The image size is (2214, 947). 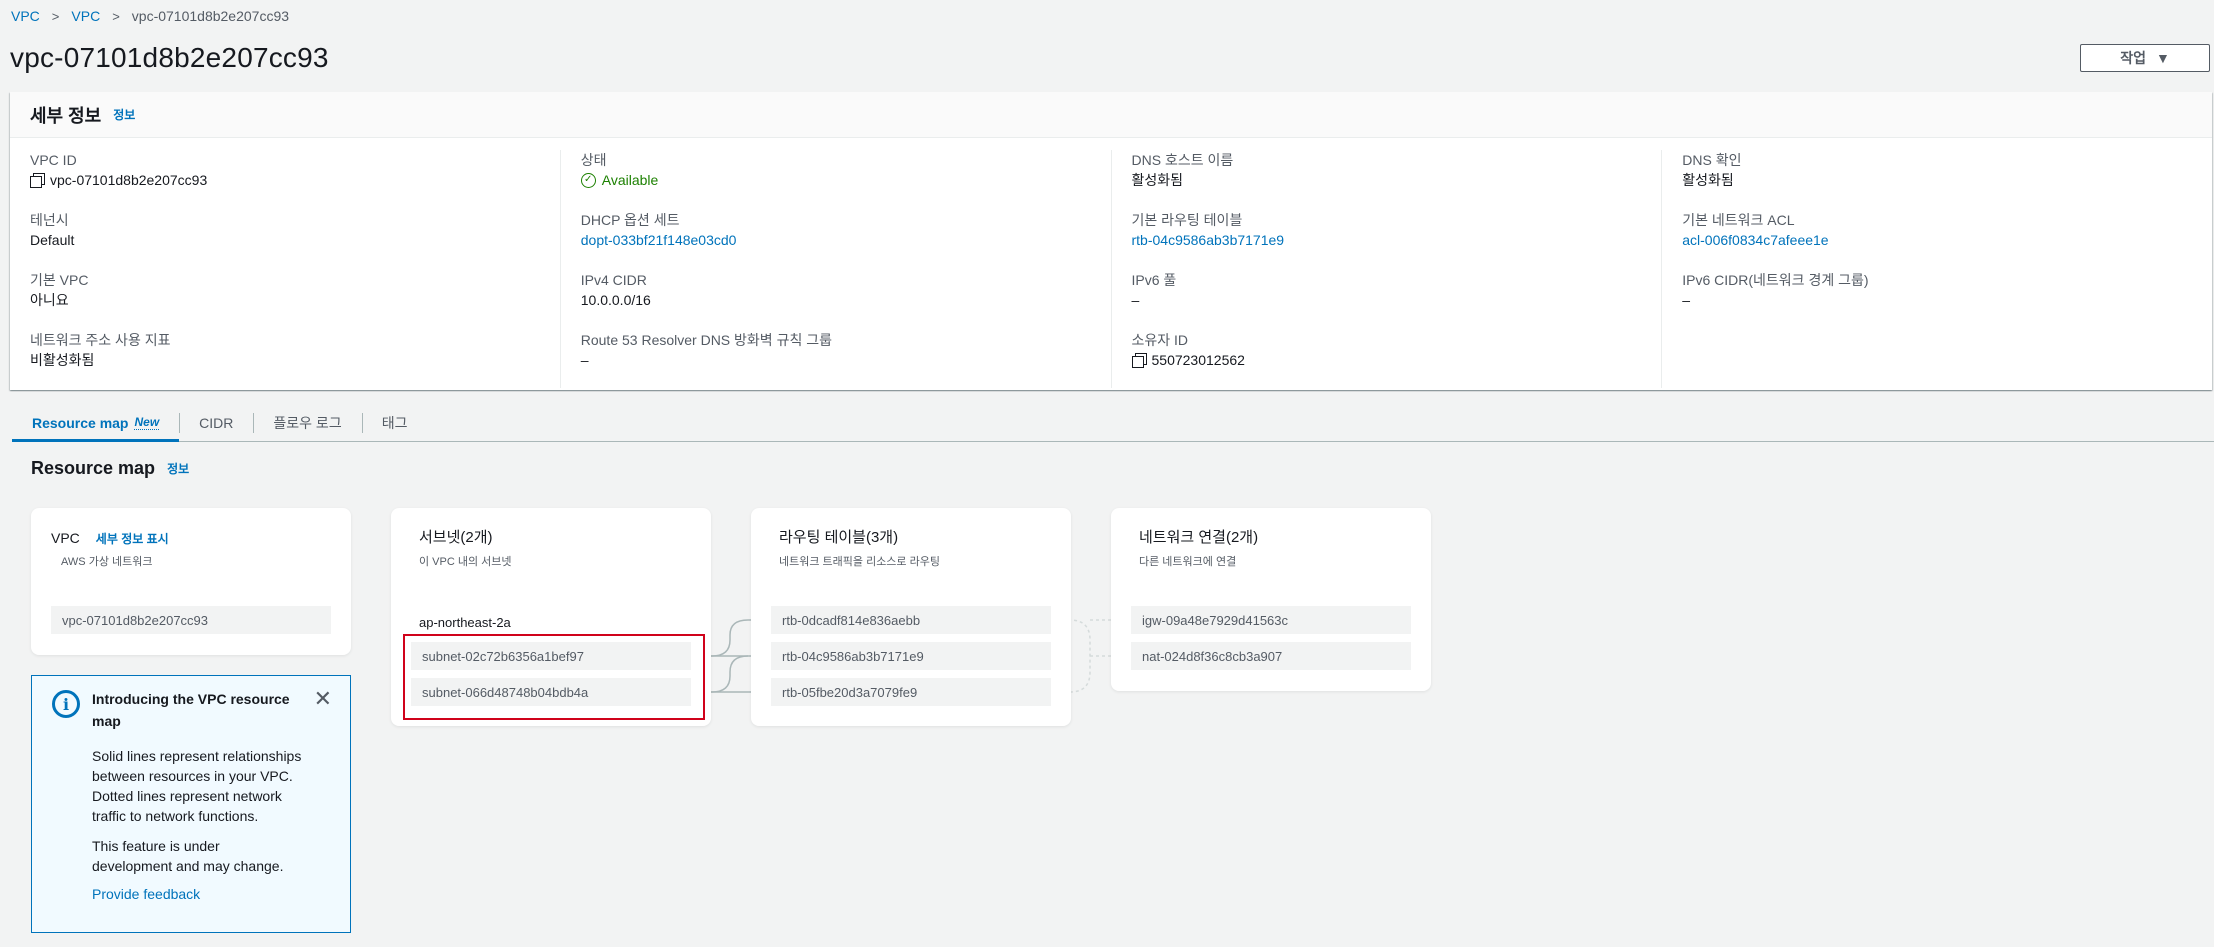 What do you see at coordinates (911, 692) in the screenshot?
I see `route-table-pill: rtb-05fbe20d3a7079fe9` at bounding box center [911, 692].